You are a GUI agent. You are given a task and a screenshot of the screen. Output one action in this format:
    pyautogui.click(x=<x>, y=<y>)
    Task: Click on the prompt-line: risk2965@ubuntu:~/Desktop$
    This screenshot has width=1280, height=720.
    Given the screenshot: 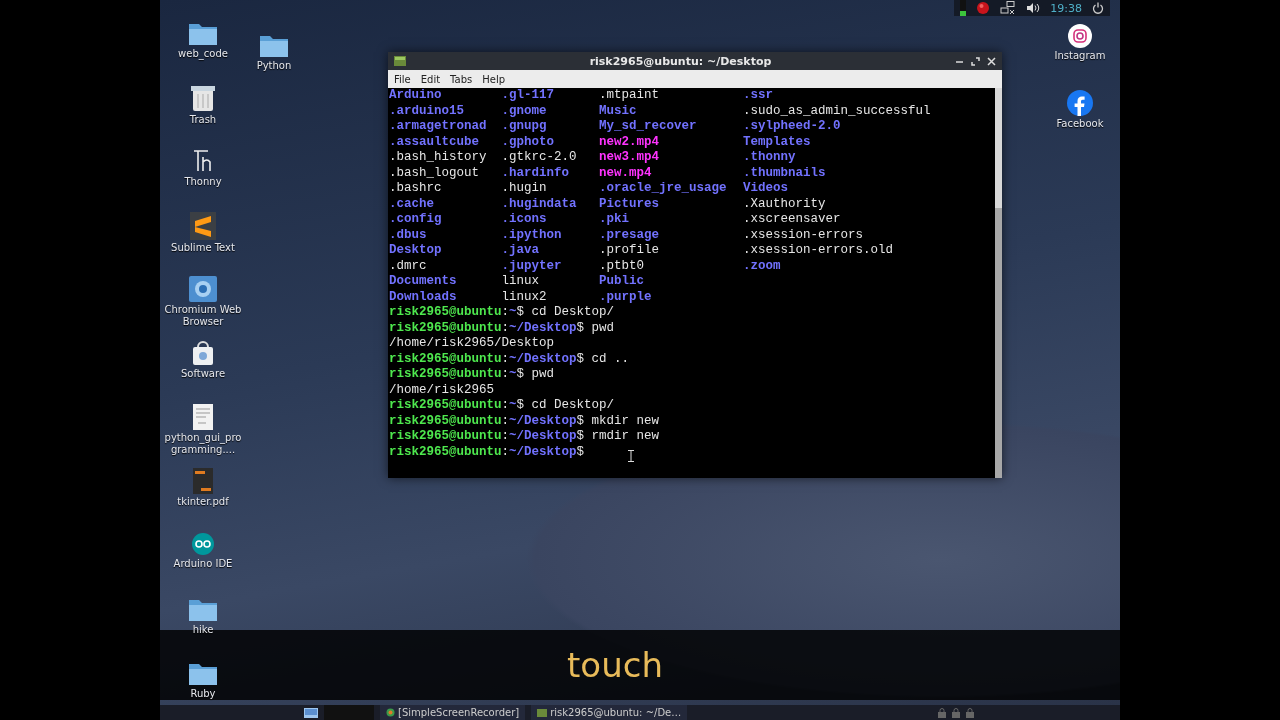 What is the action you would take?
    pyautogui.click(x=487, y=452)
    